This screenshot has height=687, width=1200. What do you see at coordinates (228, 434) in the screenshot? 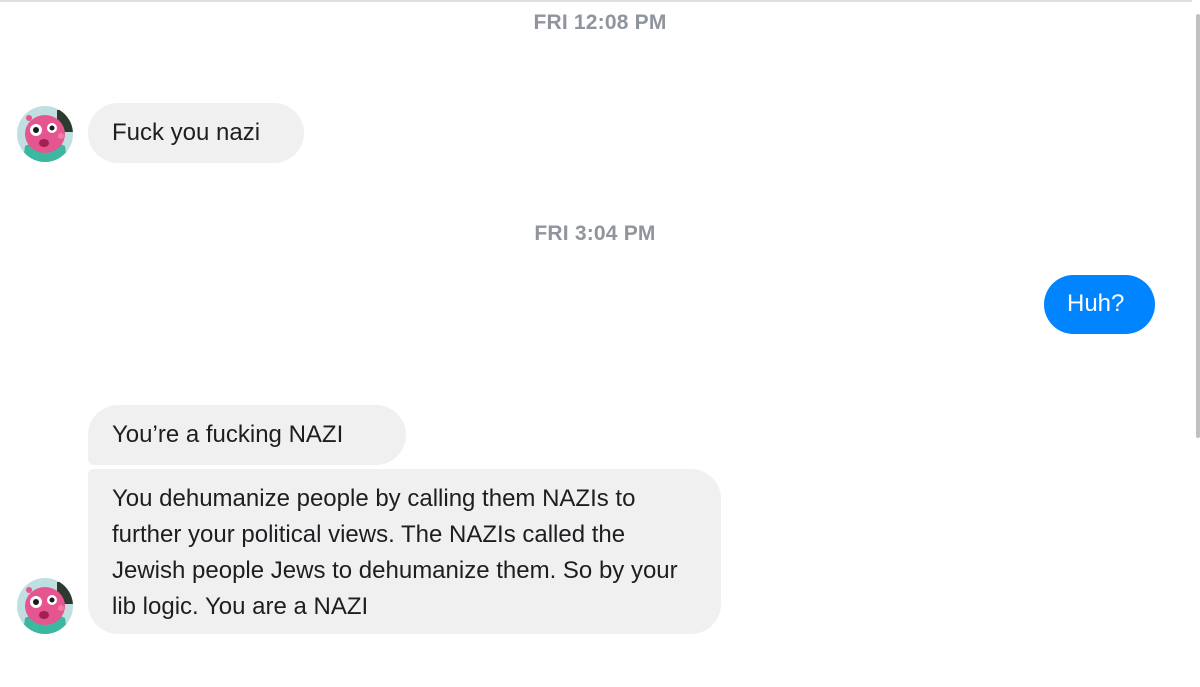
I see `message-text: You’re a fucking NAZI` at bounding box center [228, 434].